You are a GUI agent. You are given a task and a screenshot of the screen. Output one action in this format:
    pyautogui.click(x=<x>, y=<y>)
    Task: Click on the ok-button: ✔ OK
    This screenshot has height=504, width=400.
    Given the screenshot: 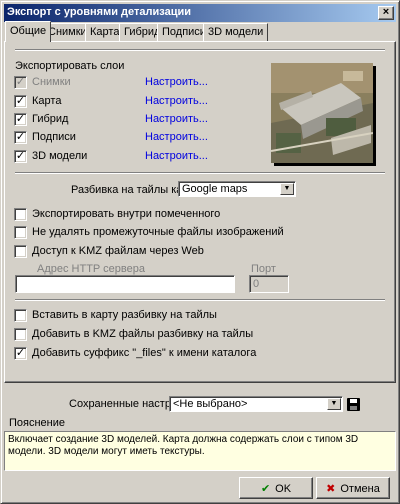 What is the action you would take?
    pyautogui.click(x=276, y=488)
    